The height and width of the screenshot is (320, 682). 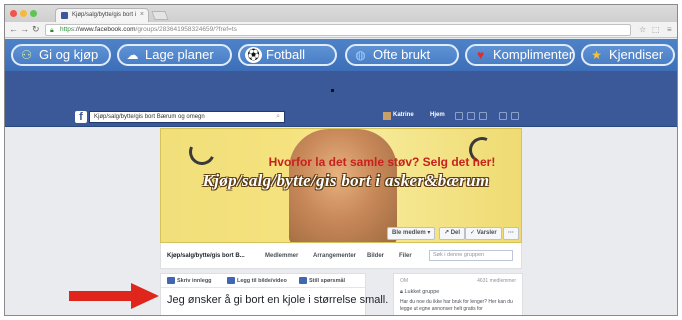 I want to click on tab-add-photo: Legg til bilde/video, so click(x=257, y=280).